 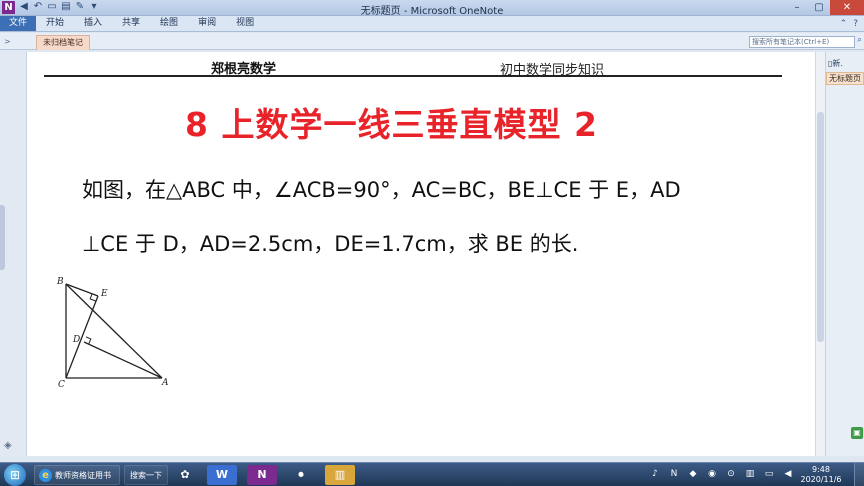 I want to click on label-c: C, so click(x=61, y=385).